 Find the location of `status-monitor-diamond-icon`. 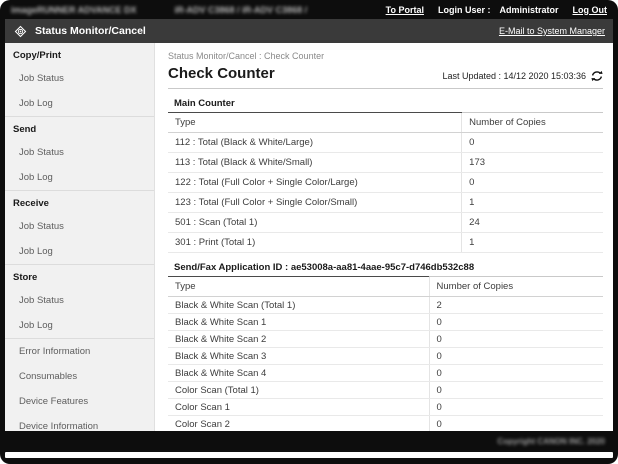

status-monitor-diamond-icon is located at coordinates (20, 31).